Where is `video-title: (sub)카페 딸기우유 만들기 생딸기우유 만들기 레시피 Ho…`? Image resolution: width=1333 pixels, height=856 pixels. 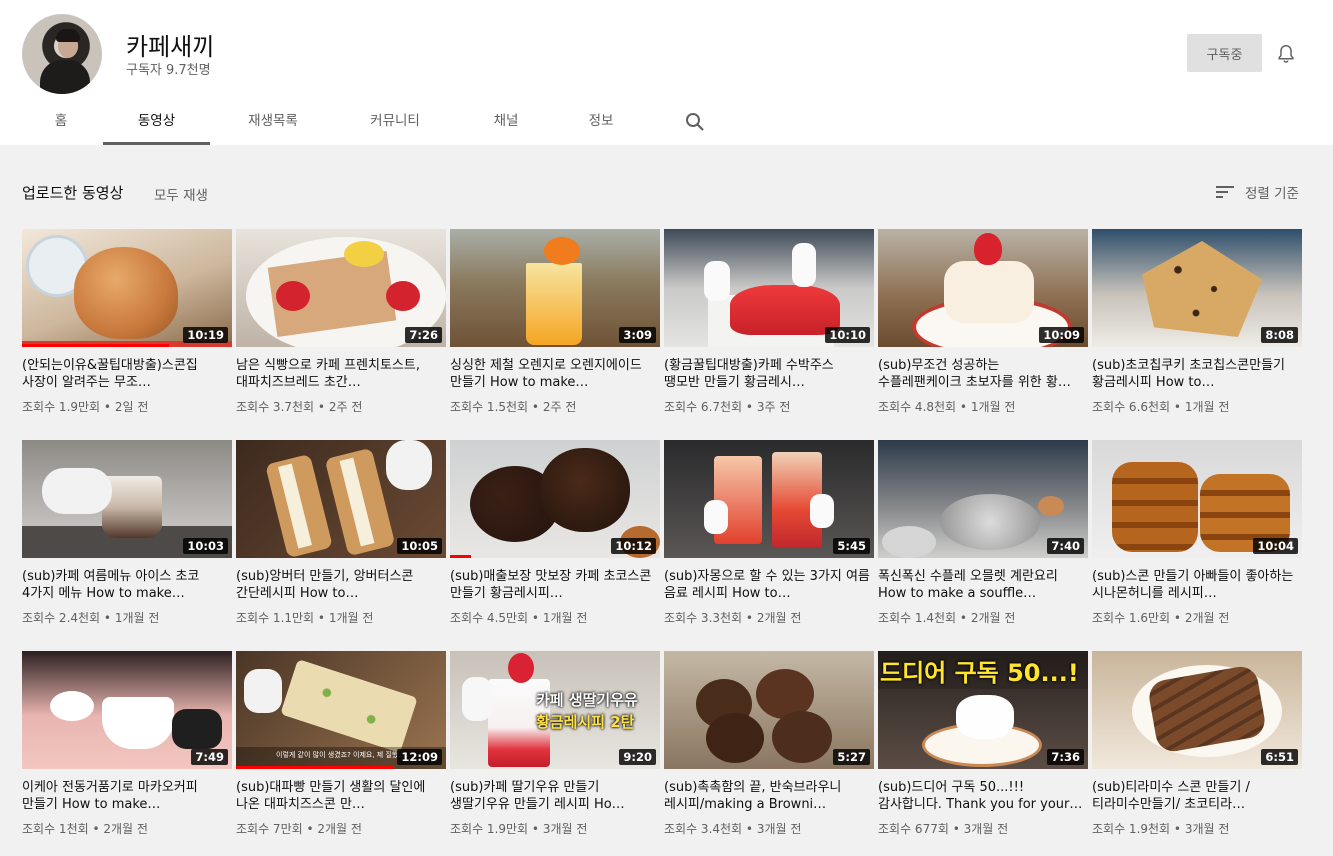
video-title: (sub)카페 딸기우유 만들기 생딸기우유 만들기 레시피 Ho… is located at coordinates (555, 796).